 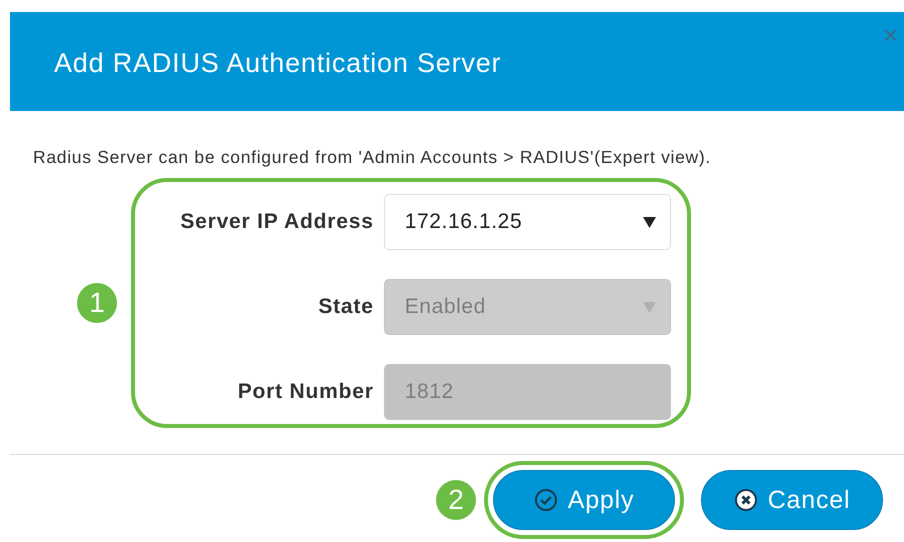 What do you see at coordinates (372, 157) in the screenshot?
I see `info-text: Radius Server can be configured from 'Admin Accounts > RADIUS'(Expert view).` at bounding box center [372, 157].